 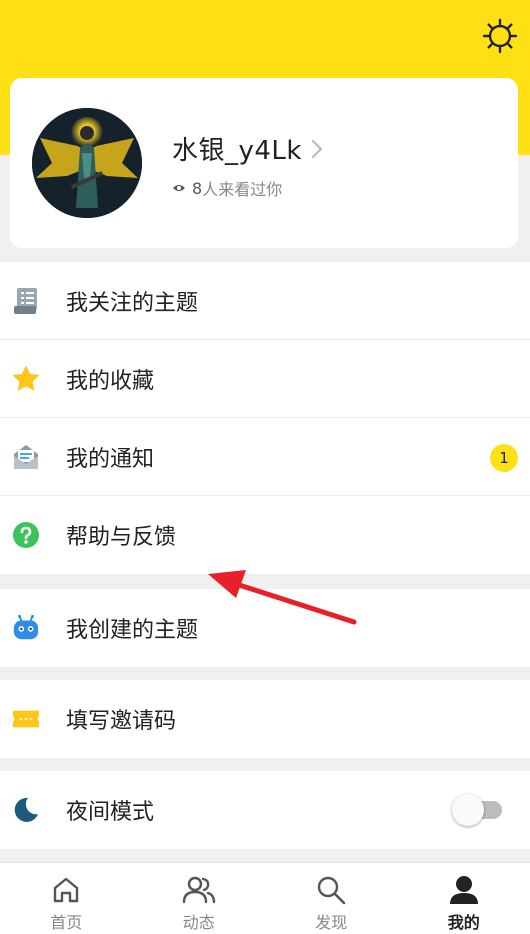 What do you see at coordinates (110, 812) in the screenshot?
I see `menu-label: 夜间模式` at bounding box center [110, 812].